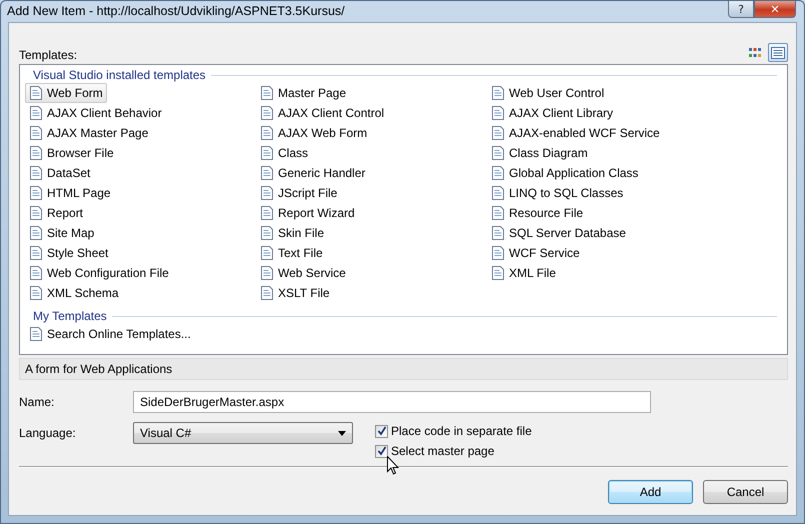 The width and height of the screenshot is (805, 524). I want to click on template-item: Web Service, so click(303, 273).